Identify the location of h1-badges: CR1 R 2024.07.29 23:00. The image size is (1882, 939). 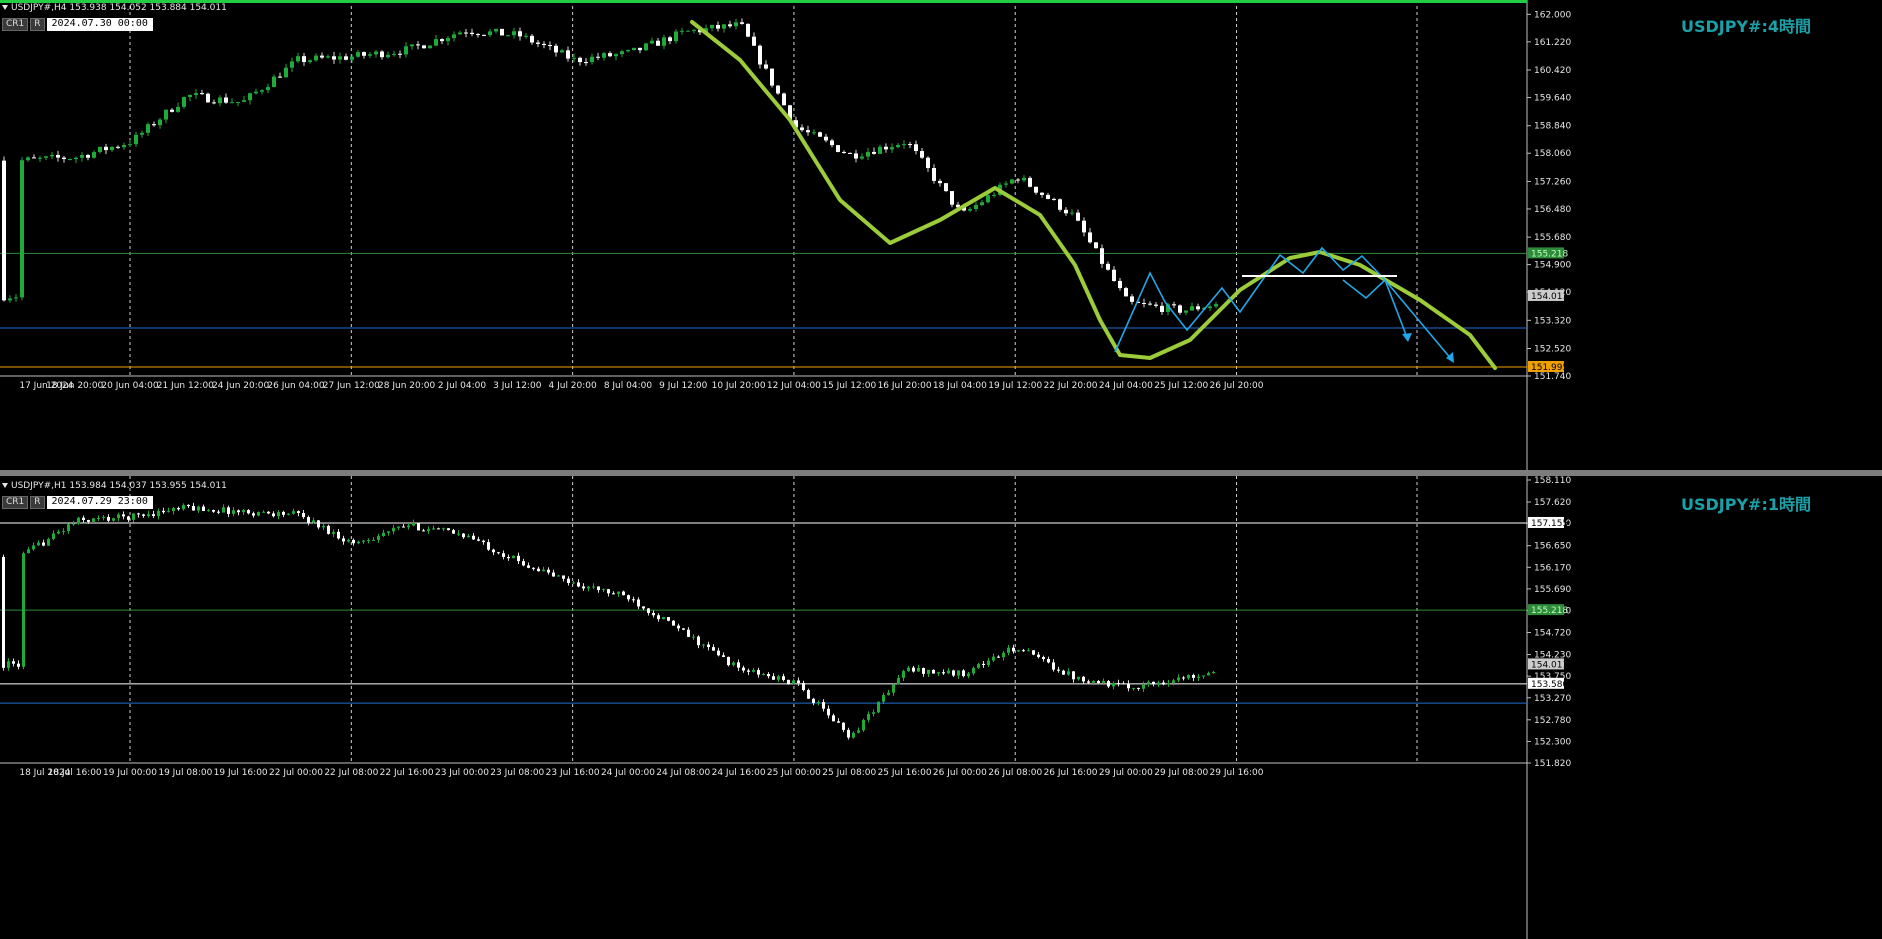
(77, 502).